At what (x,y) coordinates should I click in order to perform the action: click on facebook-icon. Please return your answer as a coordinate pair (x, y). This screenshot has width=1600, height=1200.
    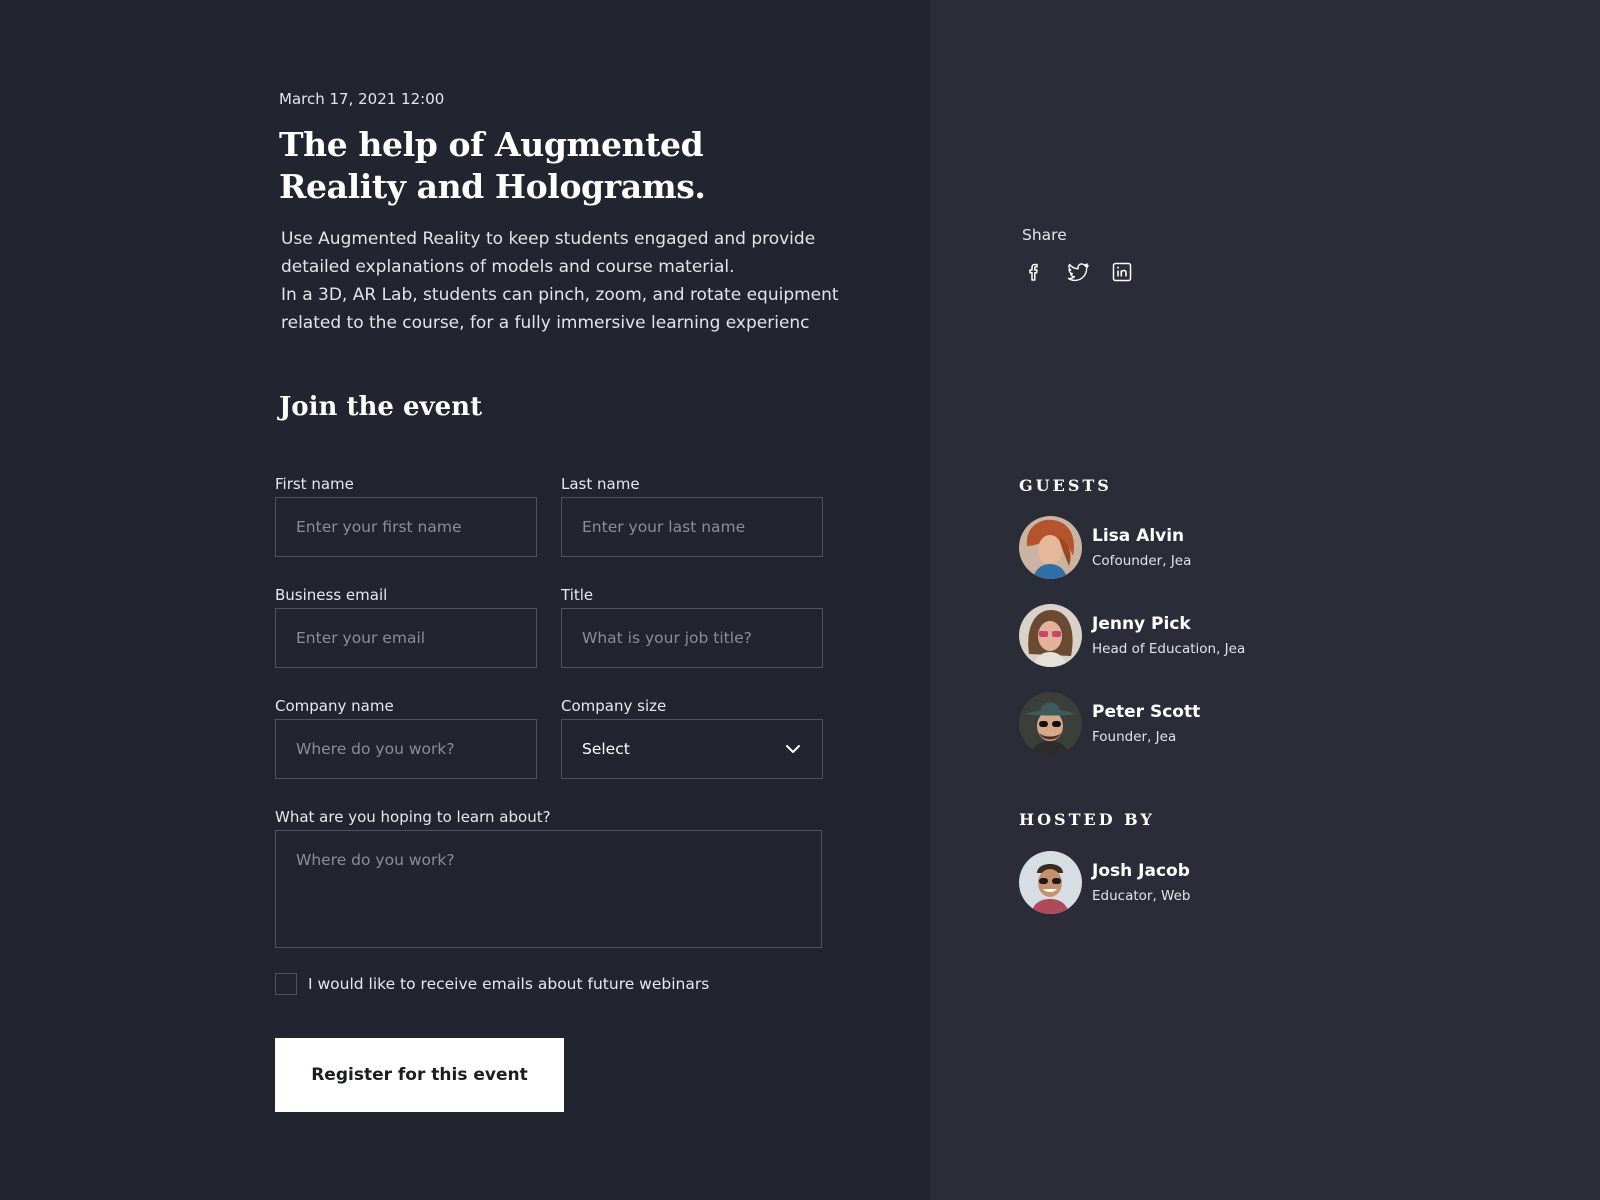
    Looking at the image, I should click on (1034, 272).